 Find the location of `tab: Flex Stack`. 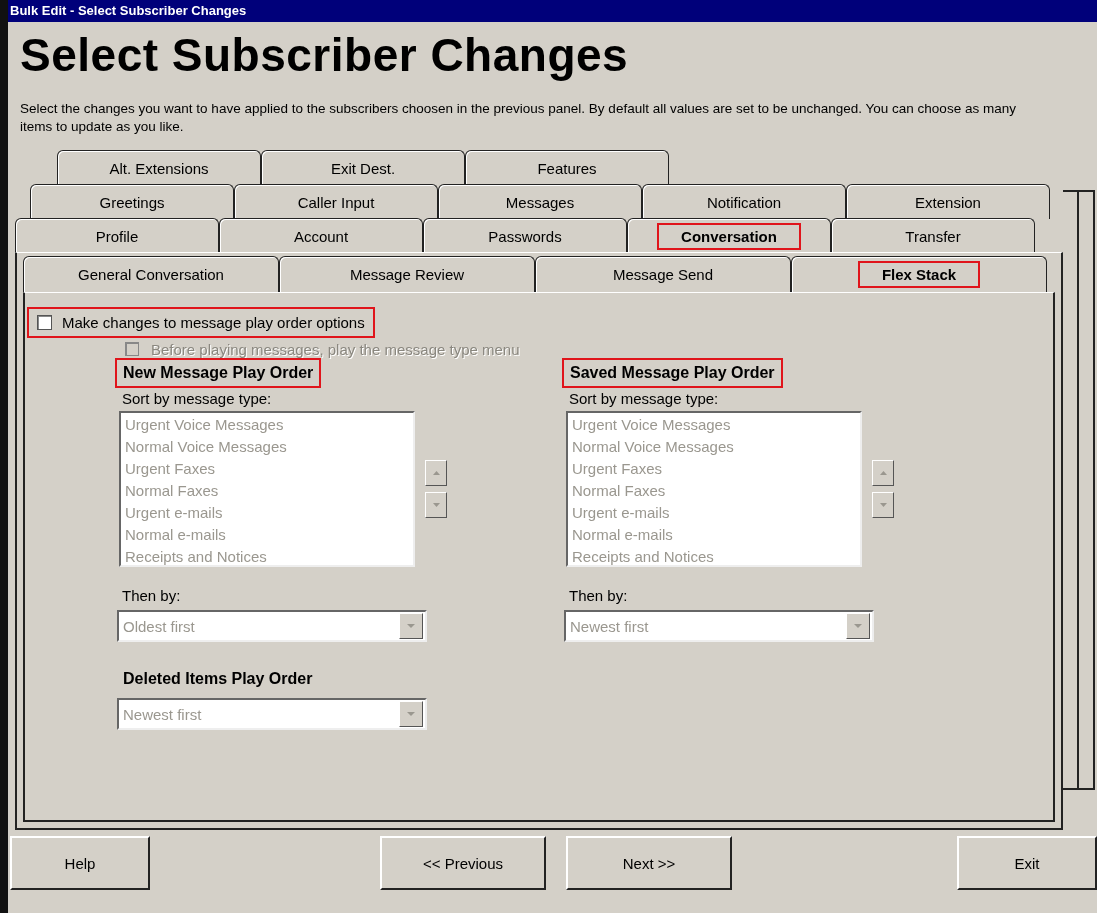

tab: Flex Stack is located at coordinates (919, 274).